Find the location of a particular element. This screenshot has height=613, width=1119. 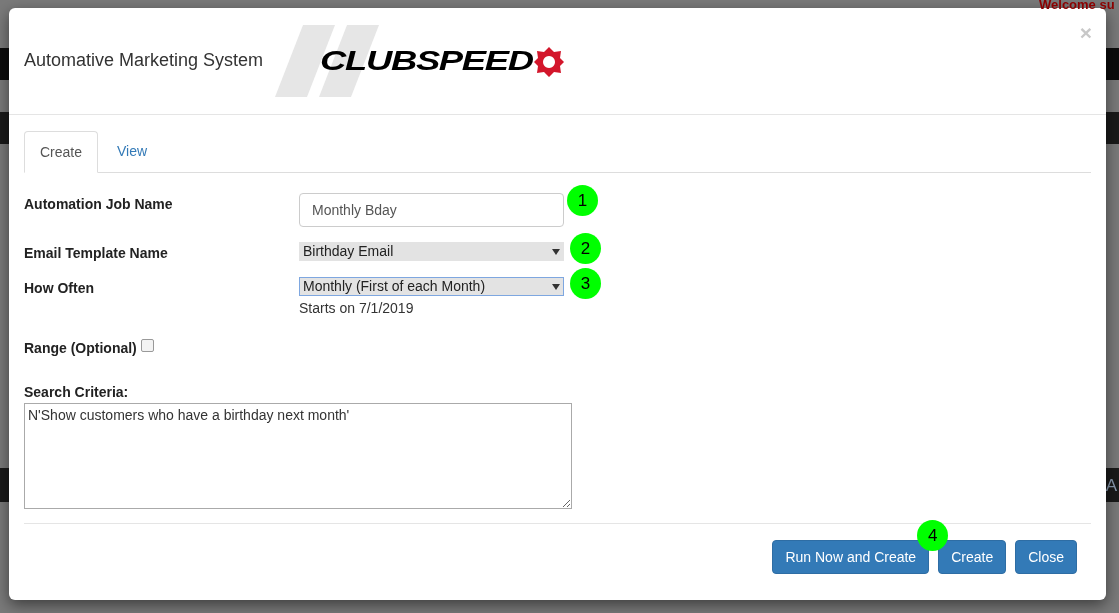

dropdown: Birthday Email is located at coordinates (431, 251).